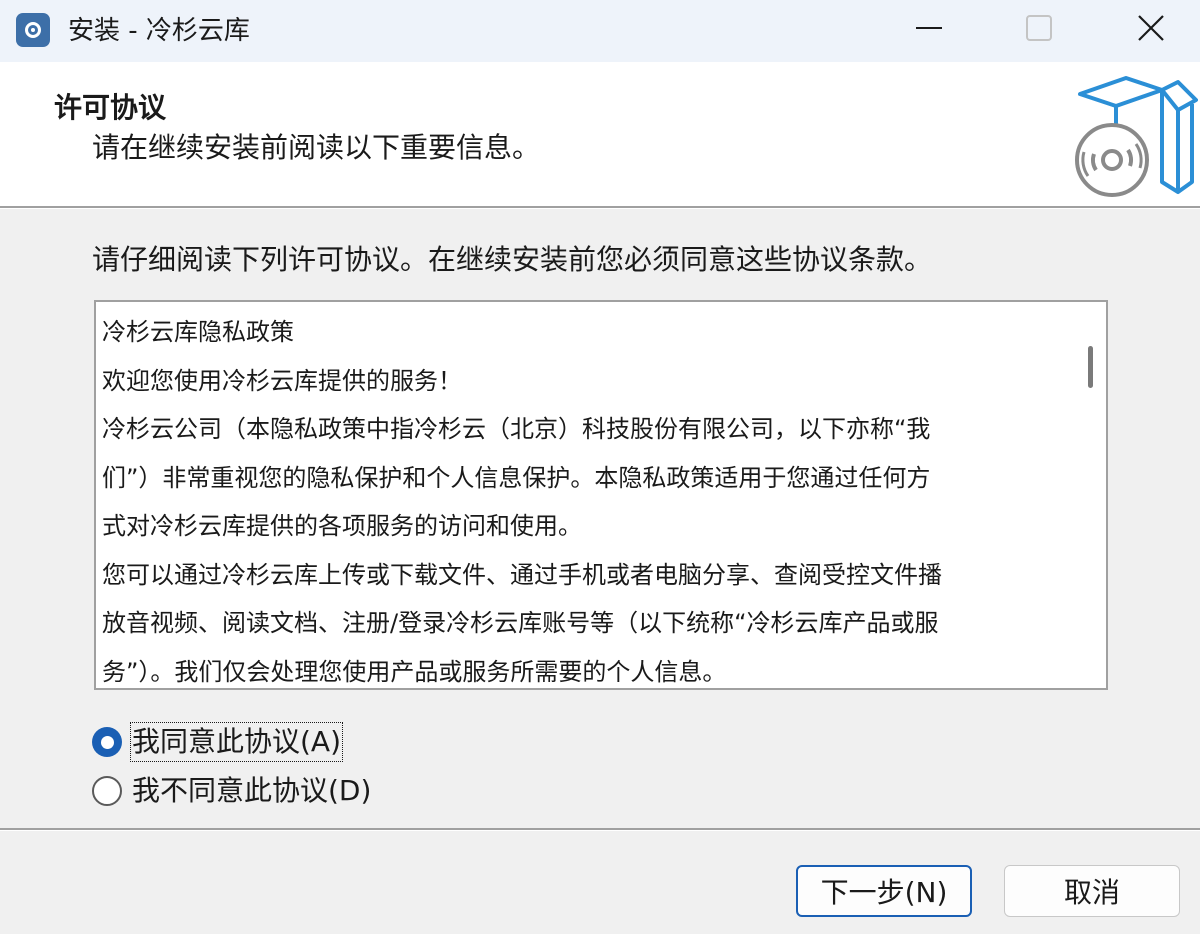  What do you see at coordinates (251, 791) in the screenshot?
I see `decline-label: 我不同意此协议(D)` at bounding box center [251, 791].